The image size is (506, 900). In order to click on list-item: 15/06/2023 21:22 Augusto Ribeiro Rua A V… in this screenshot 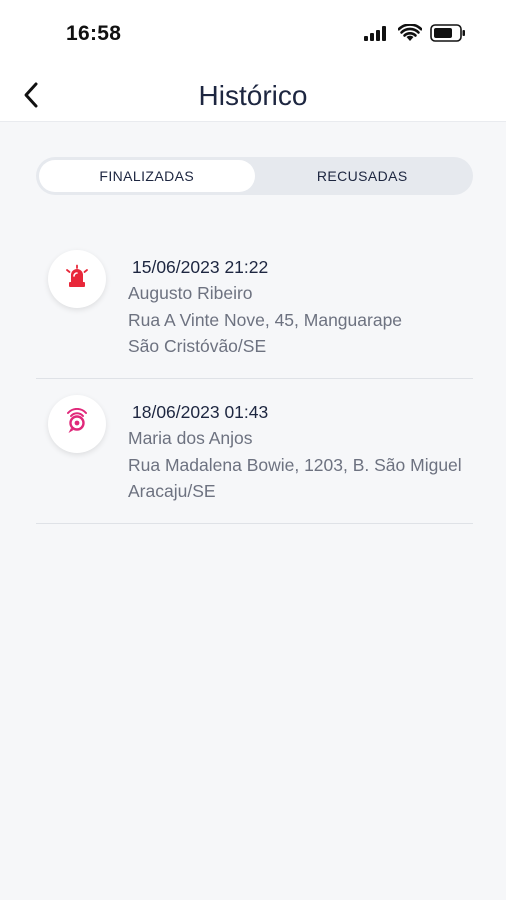, I will do `click(254, 306)`.